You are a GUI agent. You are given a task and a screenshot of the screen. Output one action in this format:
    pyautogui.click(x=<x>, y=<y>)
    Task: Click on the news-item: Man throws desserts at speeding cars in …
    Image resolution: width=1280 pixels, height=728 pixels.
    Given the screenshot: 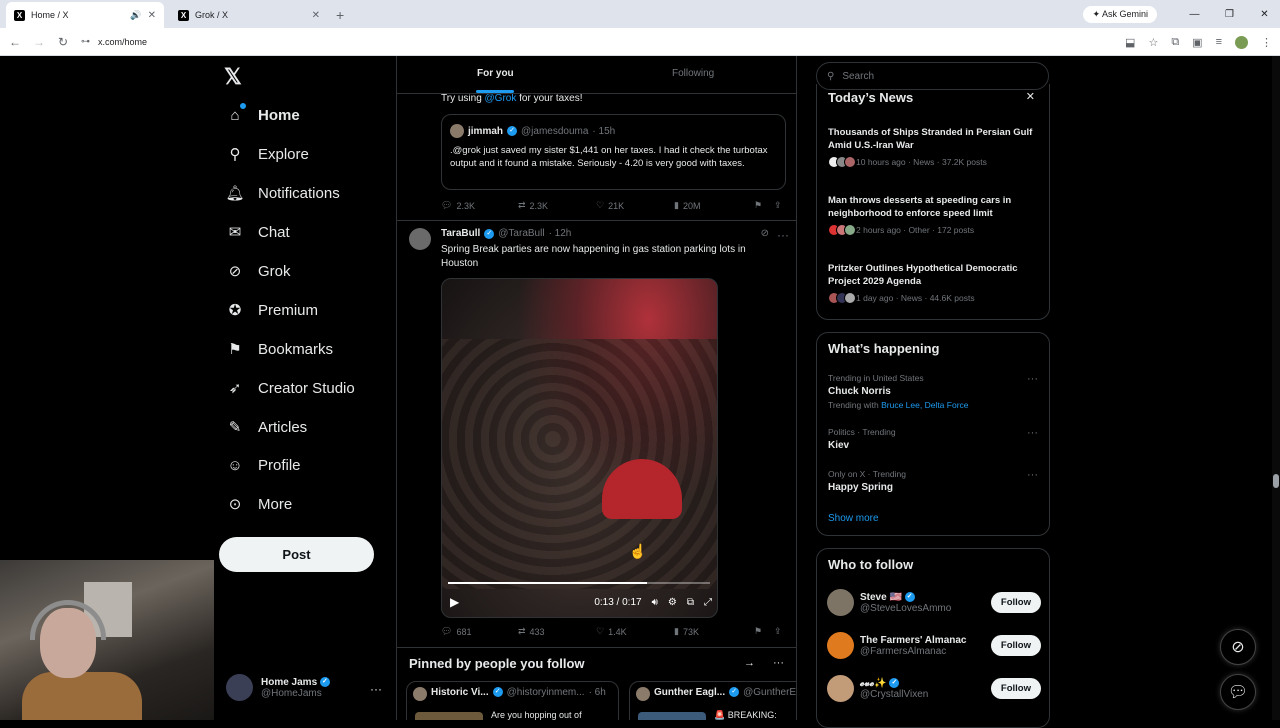 What is the action you would take?
    pyautogui.click(x=933, y=215)
    